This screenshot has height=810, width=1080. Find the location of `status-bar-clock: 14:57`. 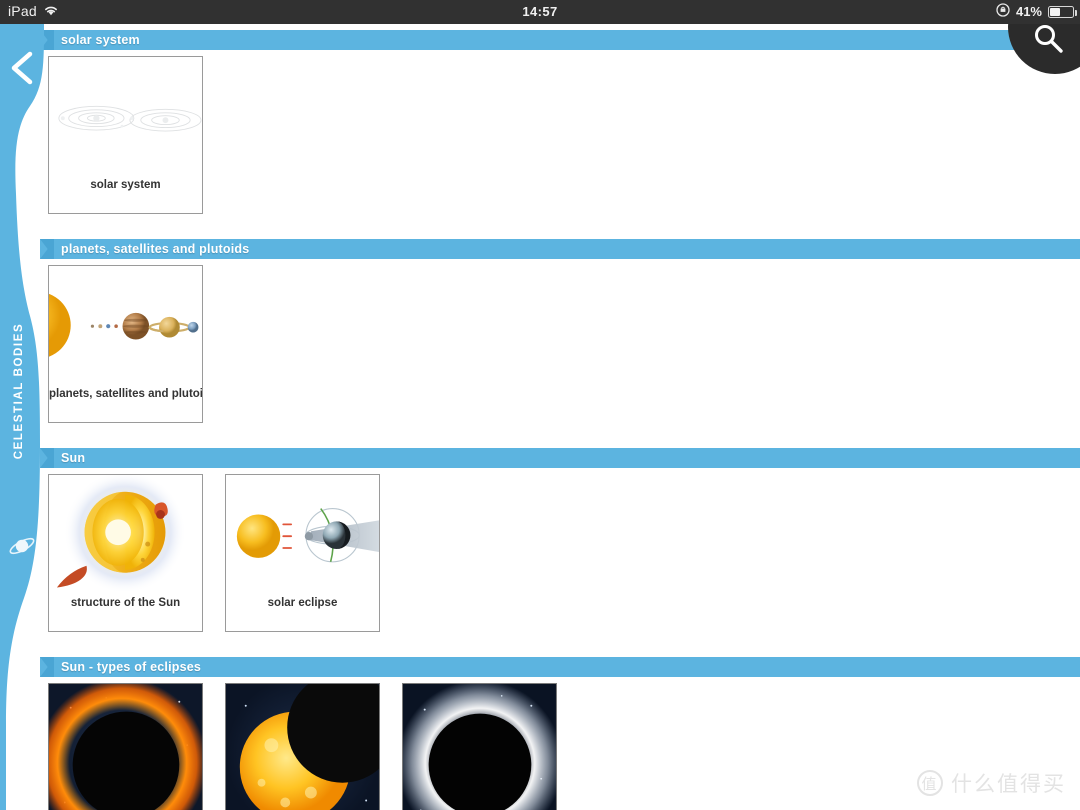

status-bar-clock: 14:57 is located at coordinates (540, 11).